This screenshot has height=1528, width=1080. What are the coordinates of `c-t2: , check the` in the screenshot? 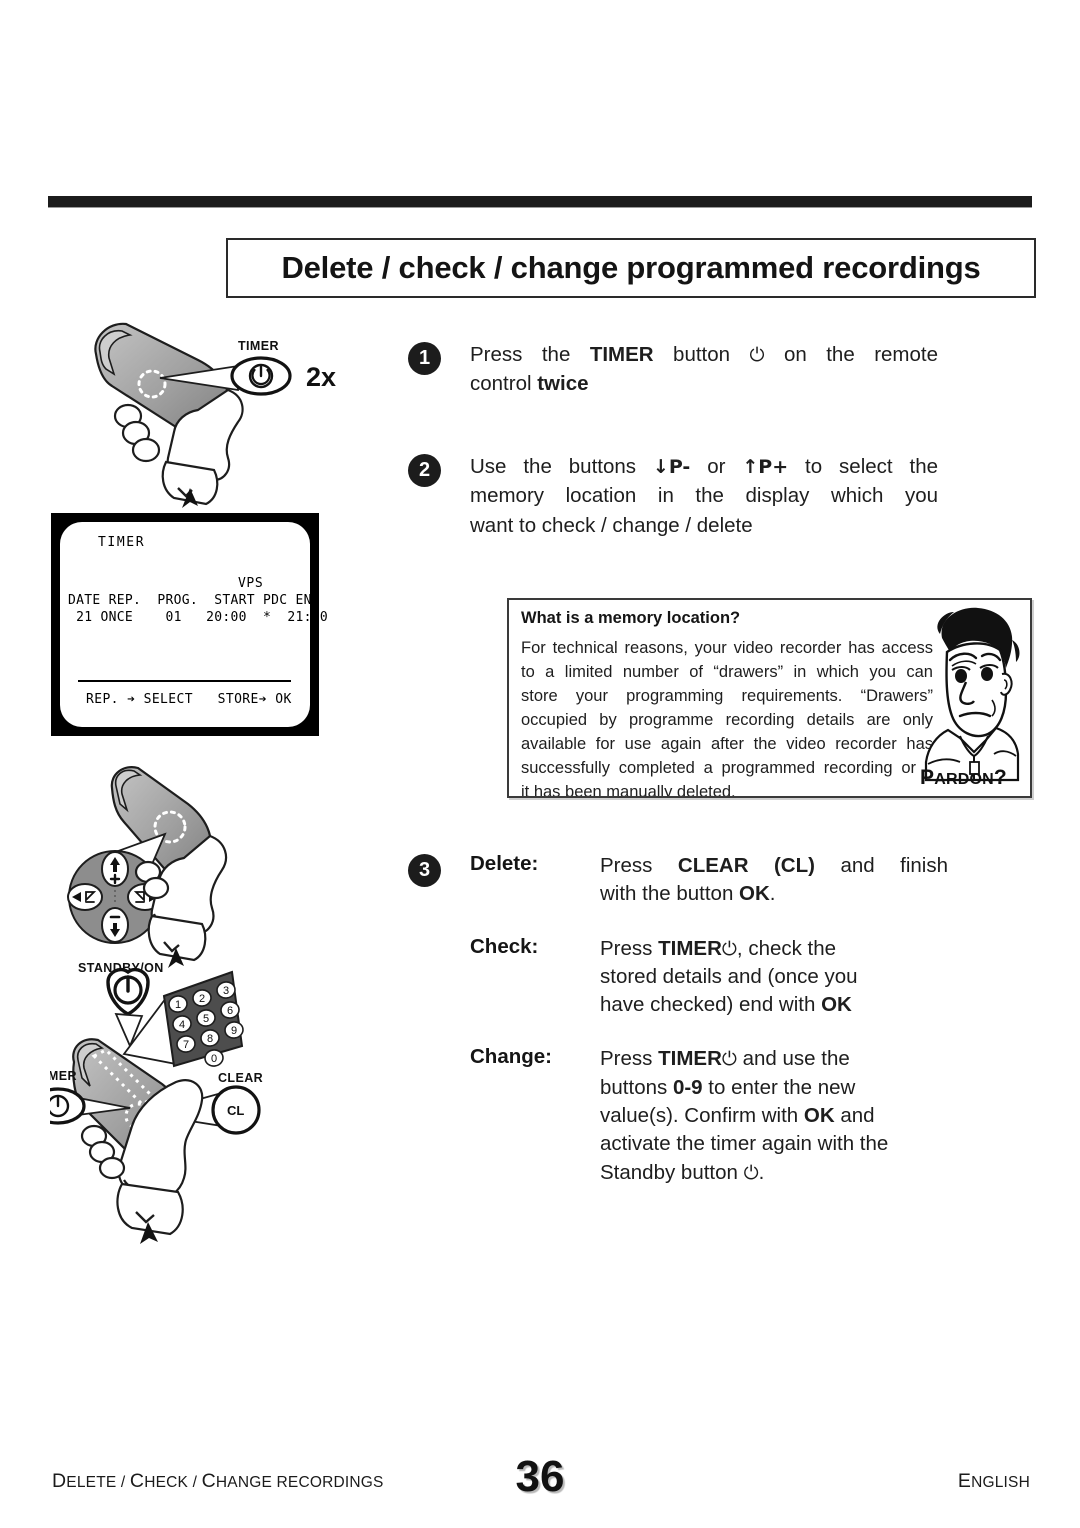 It's located at (786, 948).